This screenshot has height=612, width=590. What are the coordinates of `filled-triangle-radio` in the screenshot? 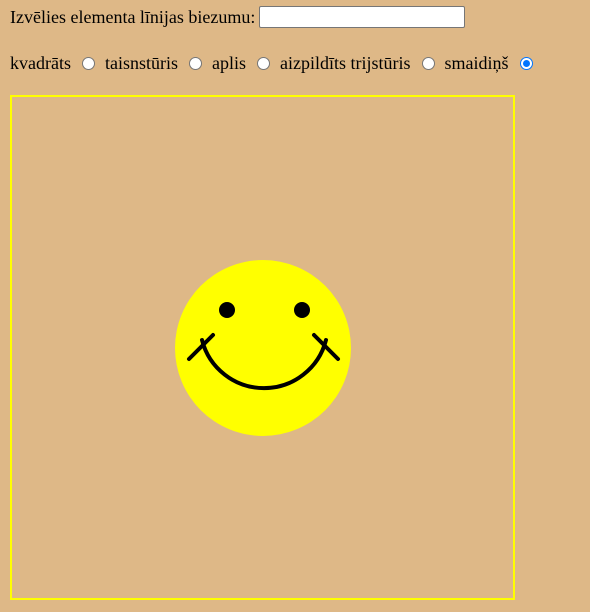 It's located at (428, 63).